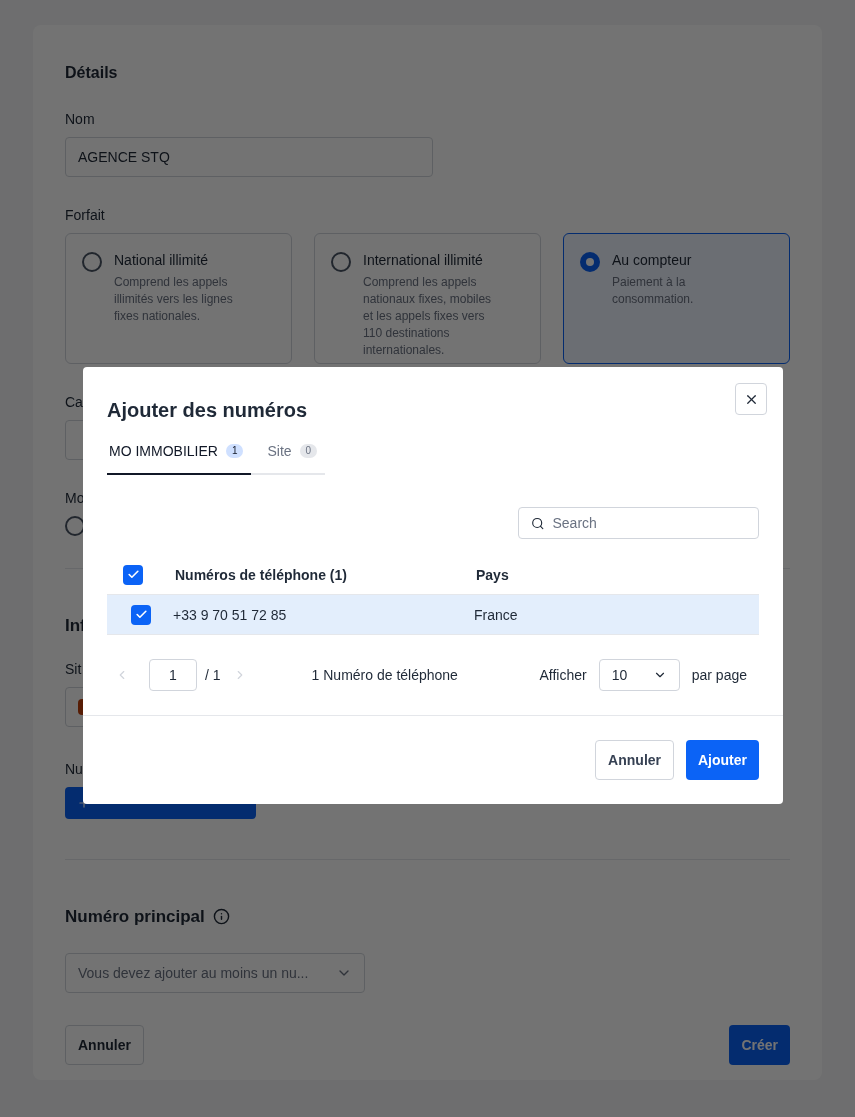 The height and width of the screenshot is (1117, 855). I want to click on section-heading: Détails, so click(92, 73).